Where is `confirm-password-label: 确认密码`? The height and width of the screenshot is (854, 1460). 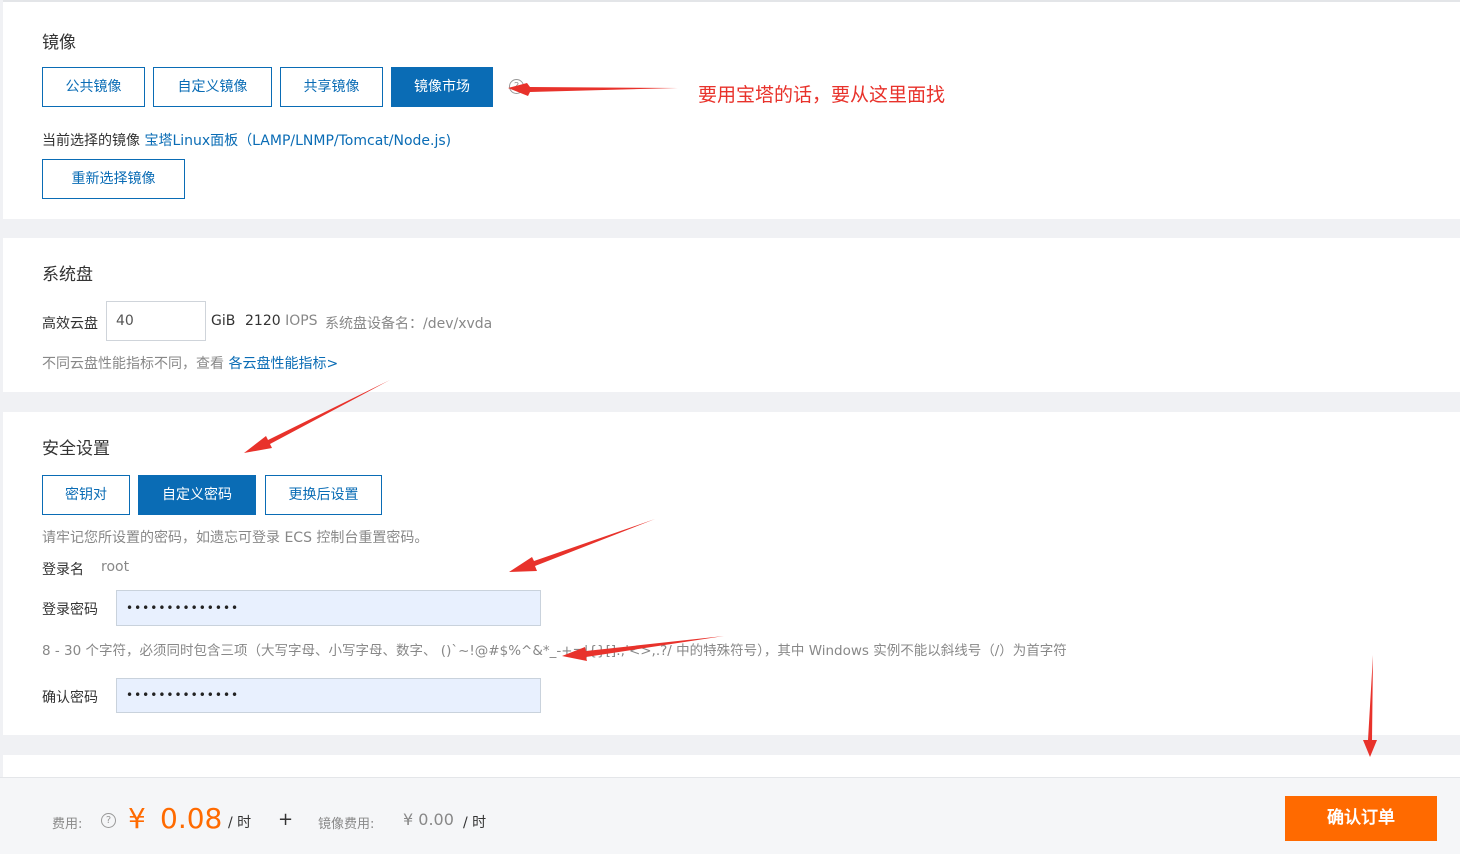 confirm-password-label: 确认密码 is located at coordinates (70, 698).